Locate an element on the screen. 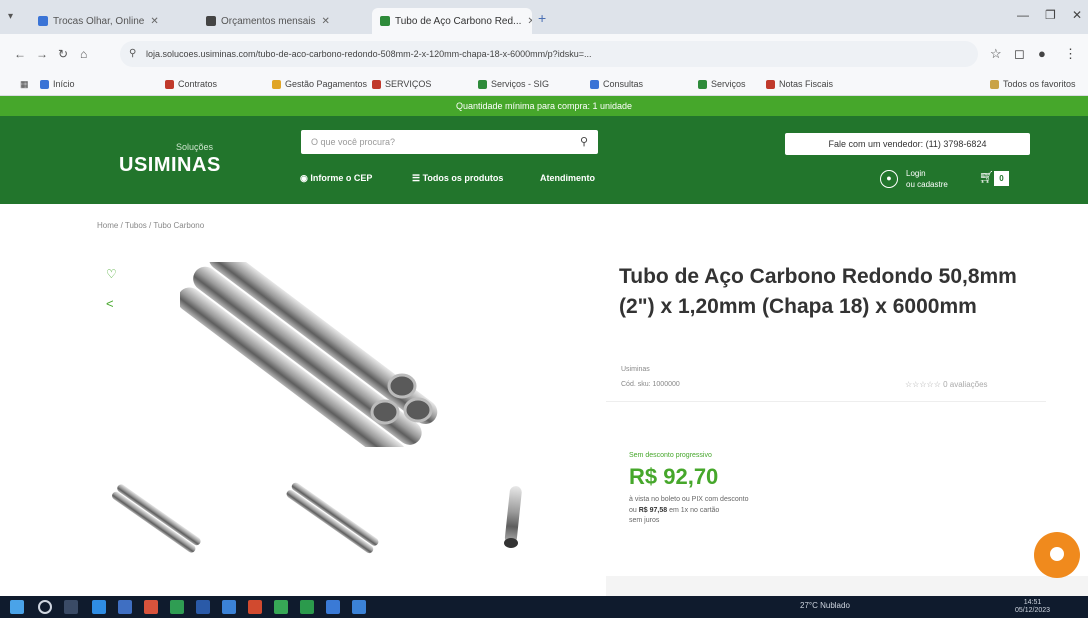  all-bookmarks-label: Todos os favoritos is located at coordinates (1039, 84).